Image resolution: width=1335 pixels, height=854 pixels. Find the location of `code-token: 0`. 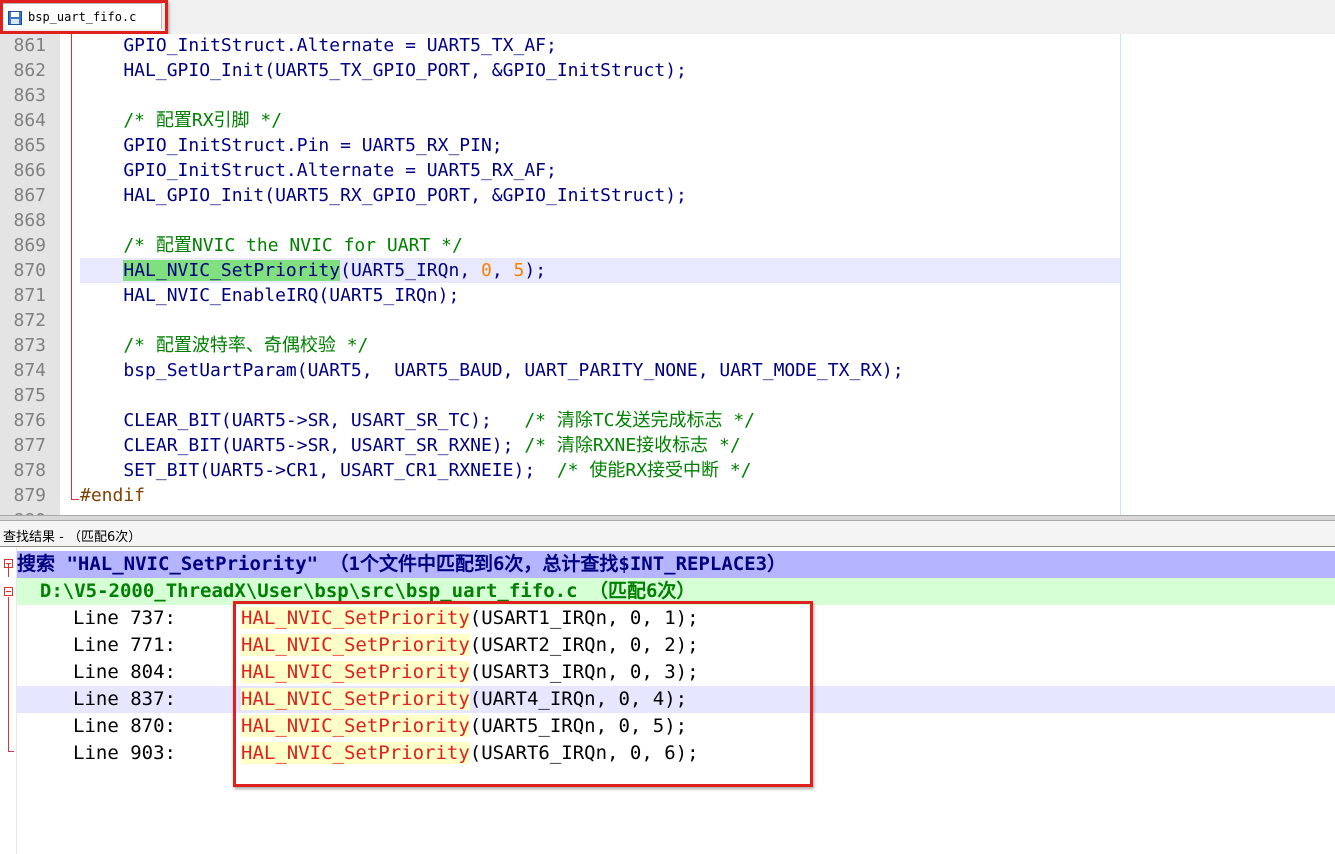

code-token: 0 is located at coordinates (486, 270).